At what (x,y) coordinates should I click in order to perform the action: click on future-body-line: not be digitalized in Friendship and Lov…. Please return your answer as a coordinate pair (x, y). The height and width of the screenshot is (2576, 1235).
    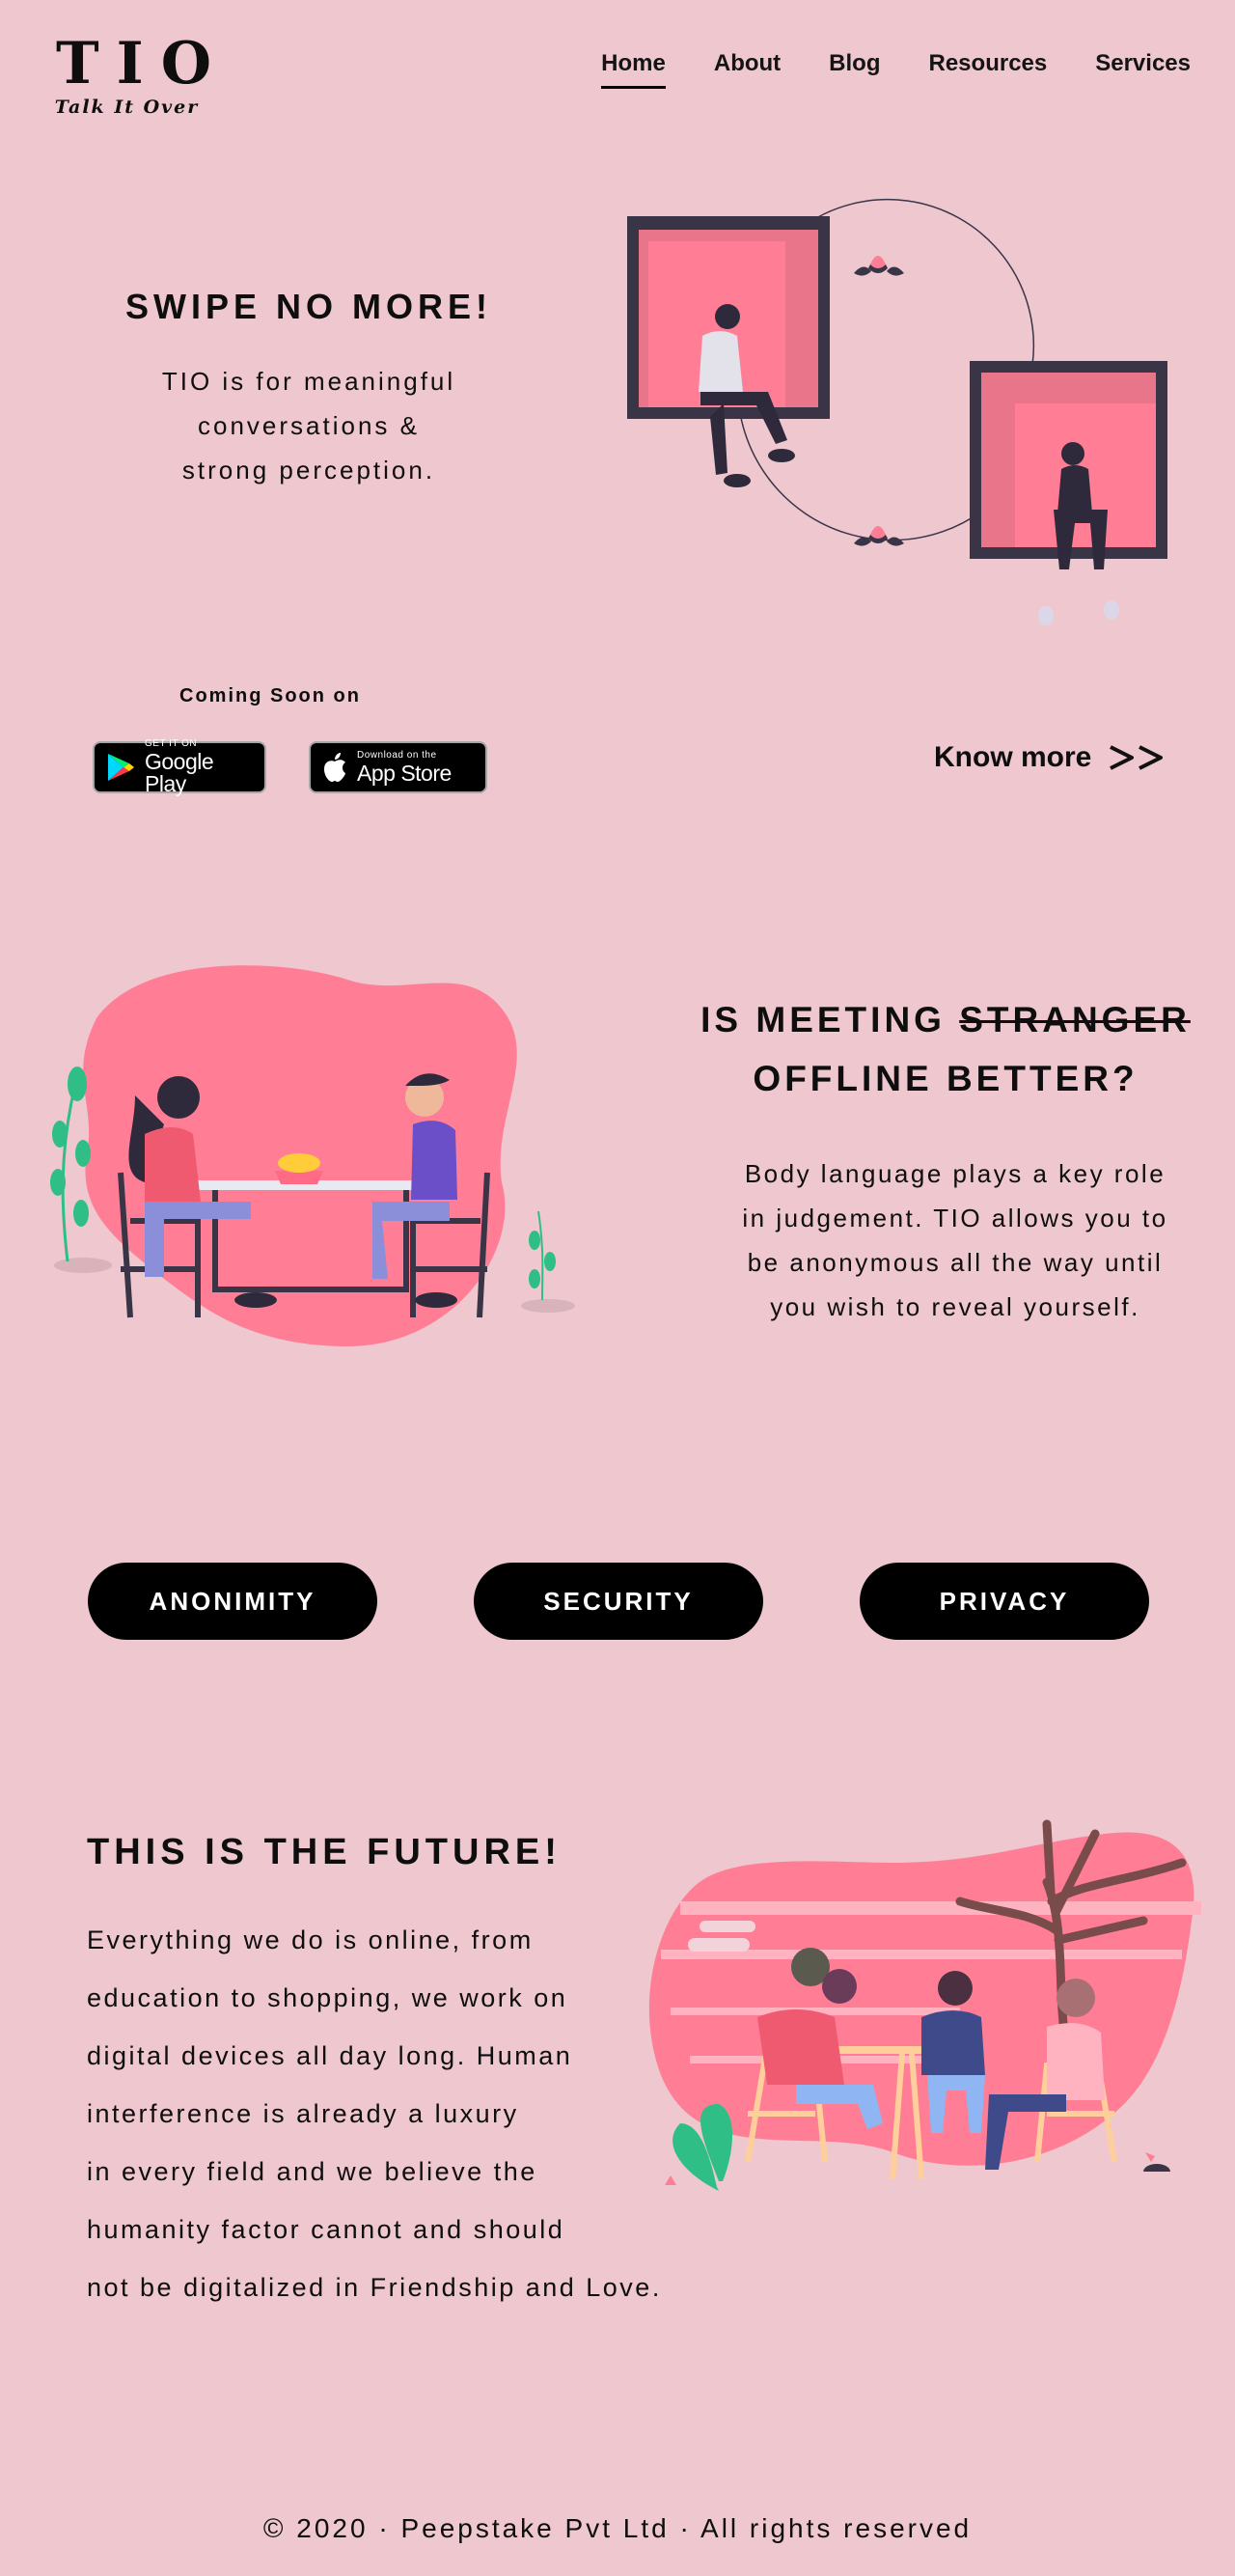
    Looking at the image, I should click on (374, 2287).